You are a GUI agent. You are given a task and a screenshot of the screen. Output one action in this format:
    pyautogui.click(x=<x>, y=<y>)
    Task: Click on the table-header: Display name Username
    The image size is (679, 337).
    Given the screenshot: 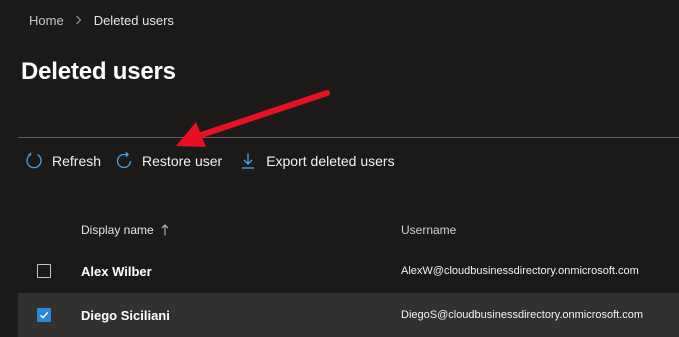 What is the action you would take?
    pyautogui.click(x=339, y=230)
    